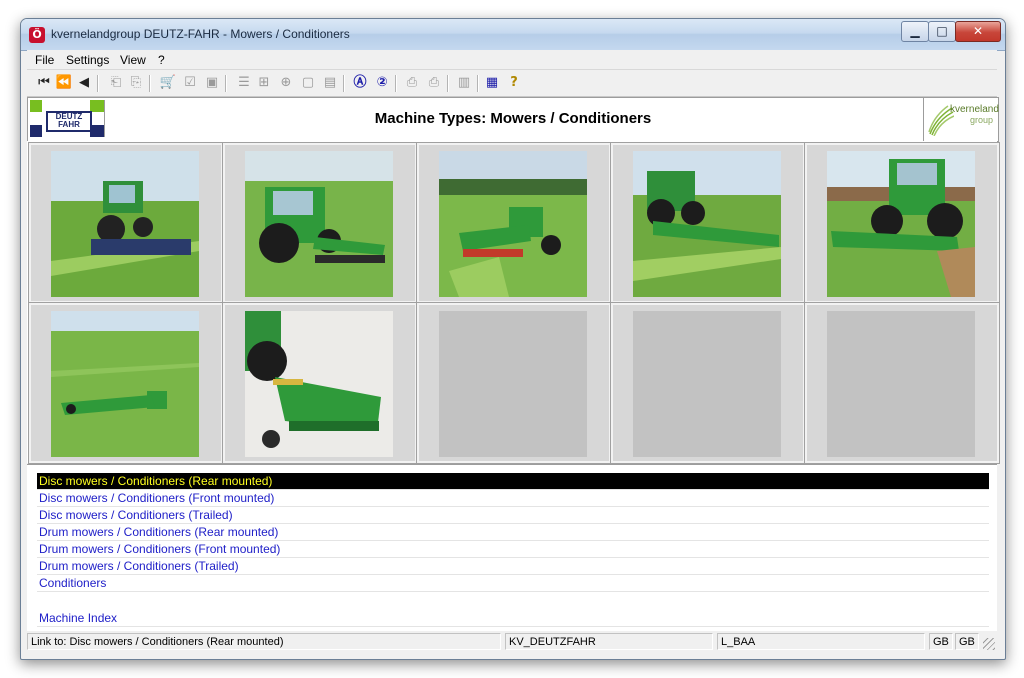 This screenshot has height=678, width=1024. What do you see at coordinates (974, 109) in the screenshot?
I see `kverneland-logo-text: kverneland` at bounding box center [974, 109].